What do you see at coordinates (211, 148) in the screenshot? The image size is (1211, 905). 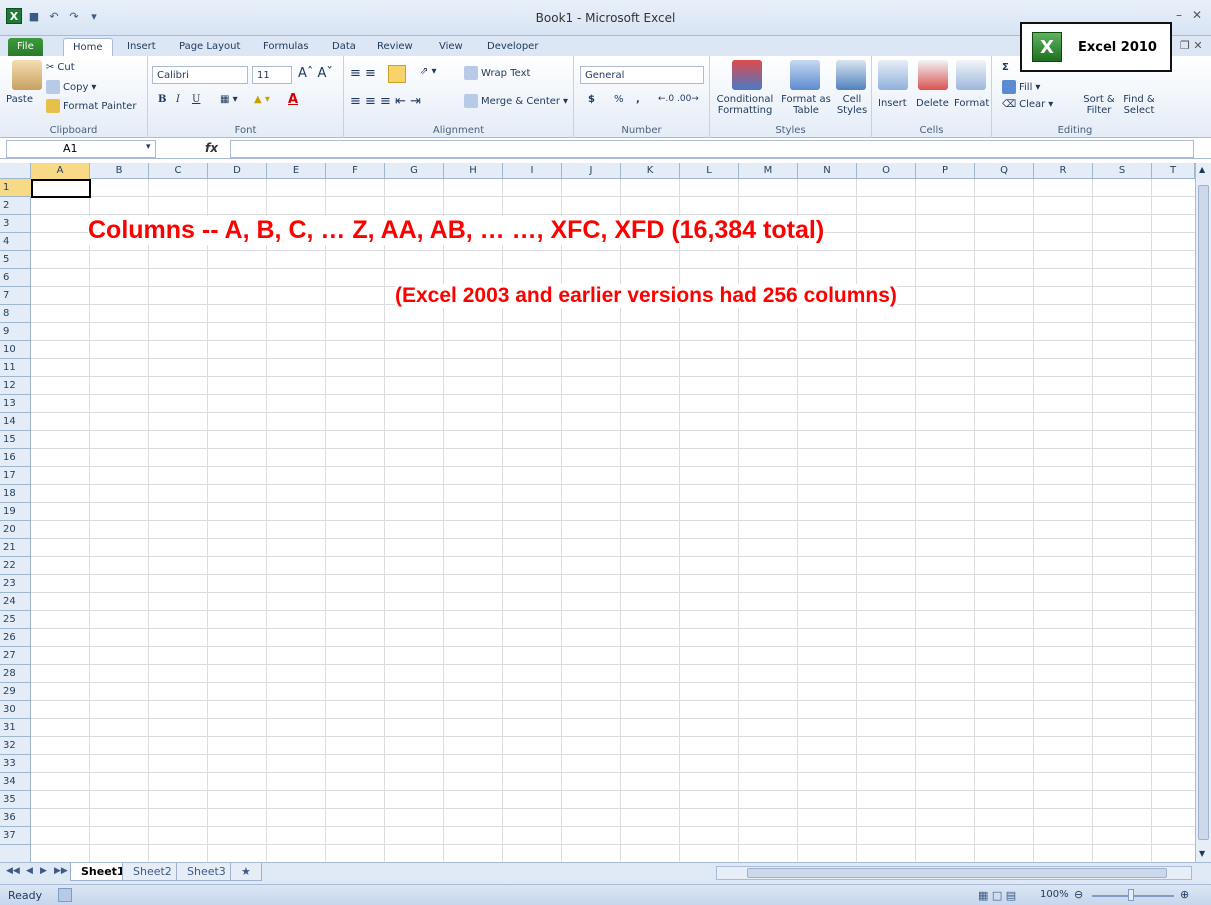 I see `fx-icon: fx` at bounding box center [211, 148].